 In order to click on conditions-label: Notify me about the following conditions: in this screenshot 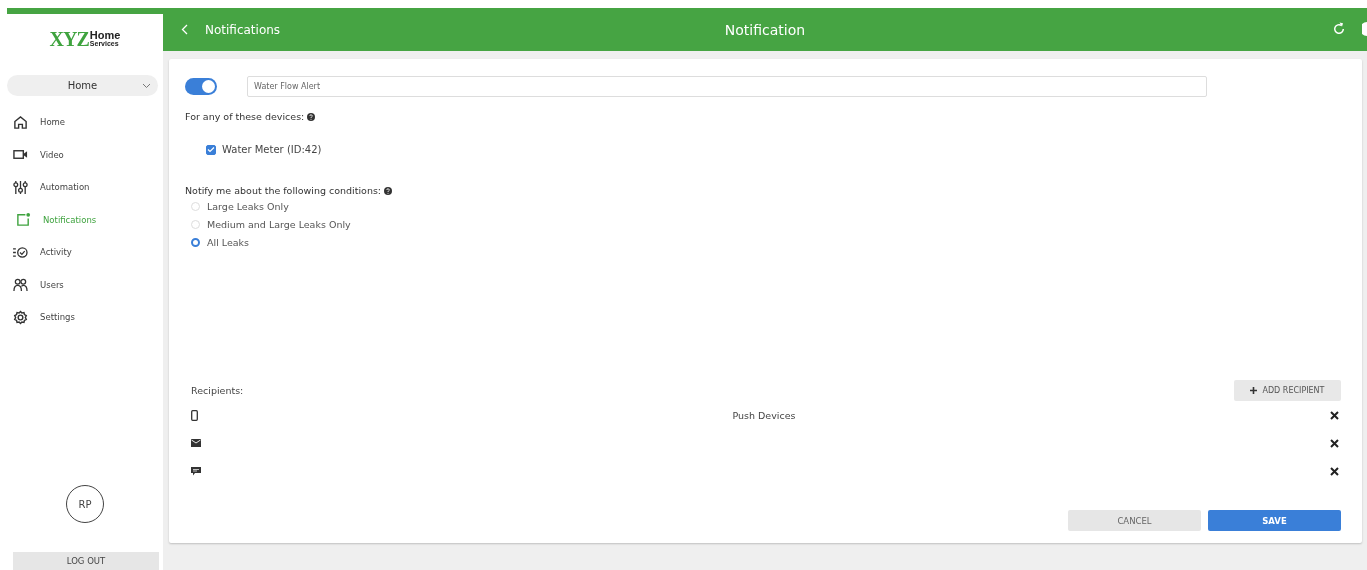, I will do `click(283, 190)`.